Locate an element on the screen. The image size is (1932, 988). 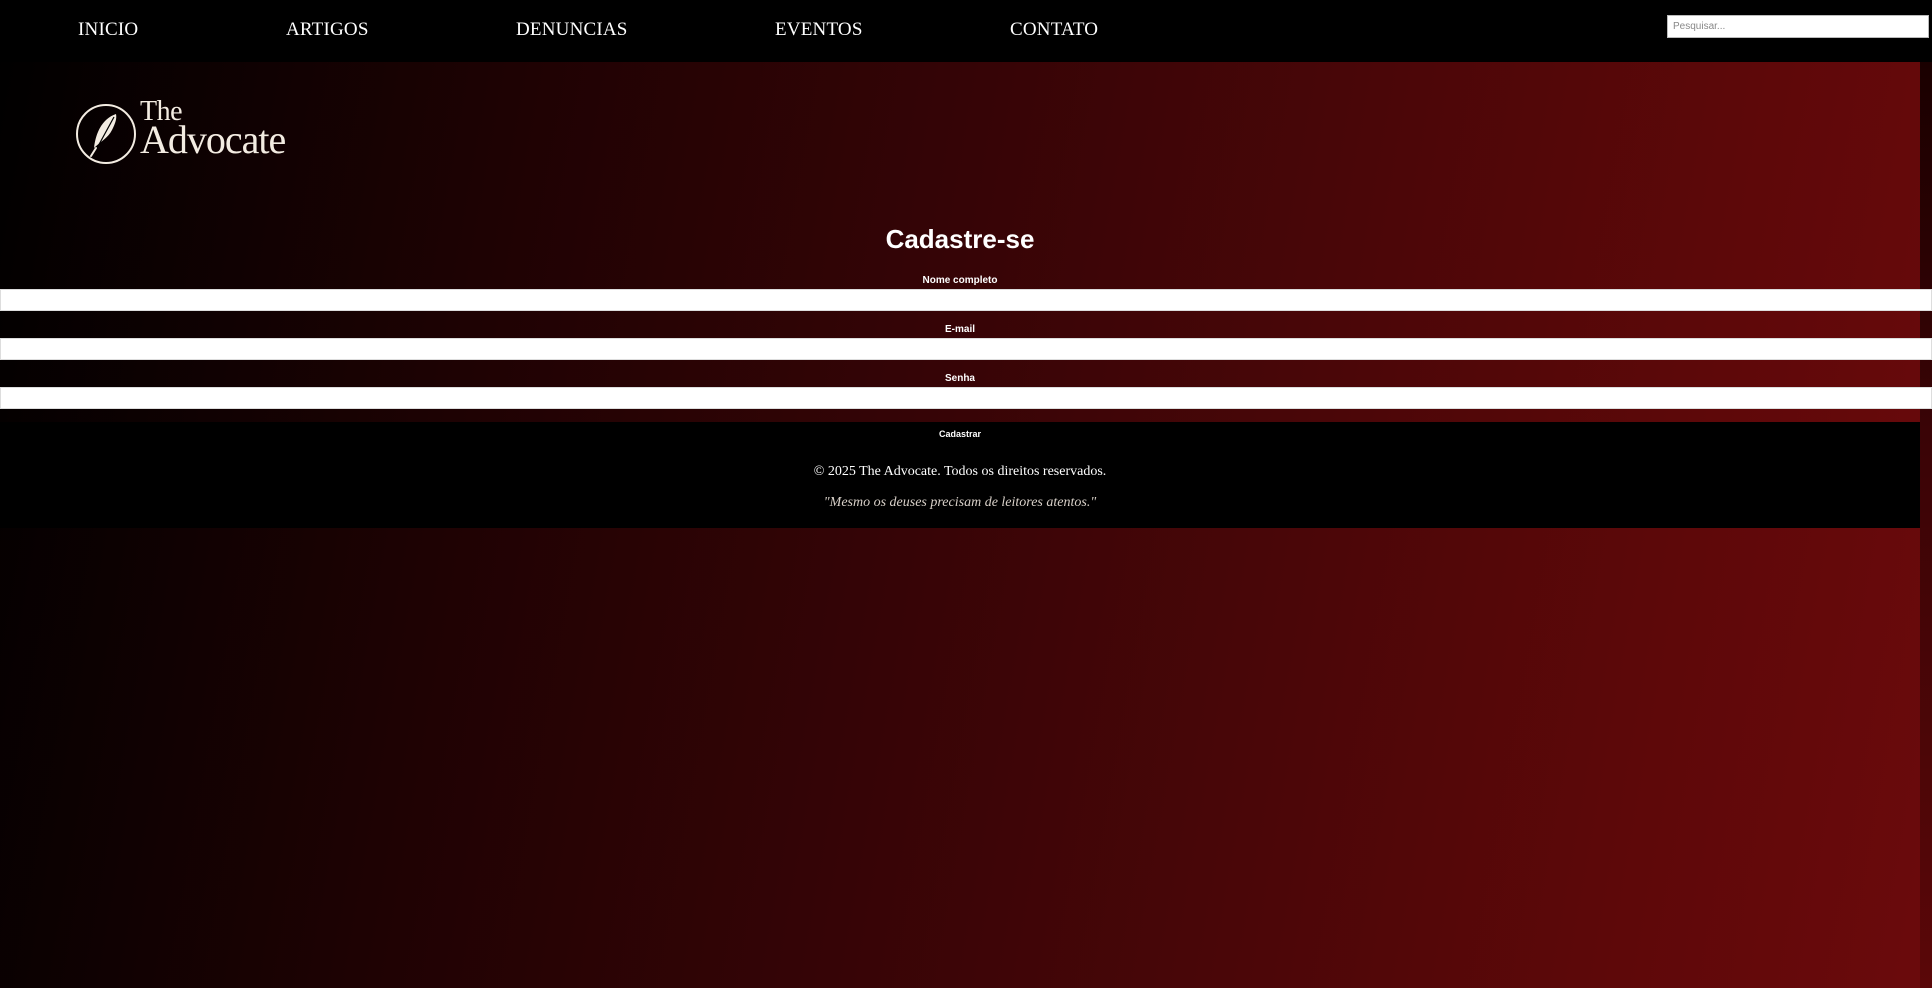
nav-link-denuncias: DENUNCIAS is located at coordinates (572, 30).